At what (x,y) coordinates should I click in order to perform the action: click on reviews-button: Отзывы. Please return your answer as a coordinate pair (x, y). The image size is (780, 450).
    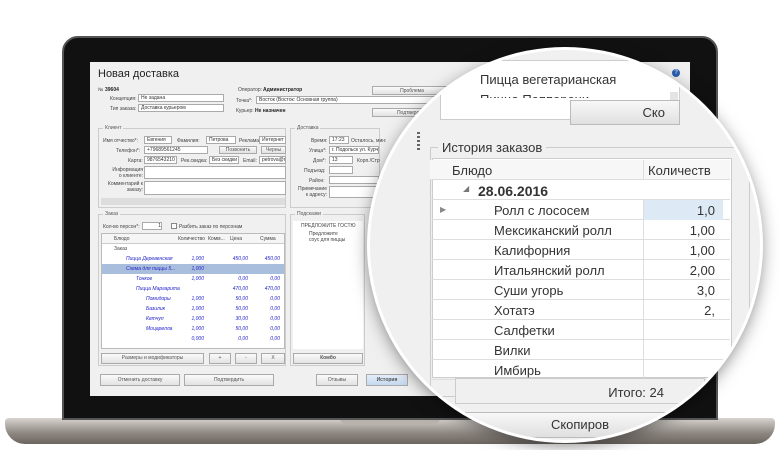
    Looking at the image, I should click on (337, 380).